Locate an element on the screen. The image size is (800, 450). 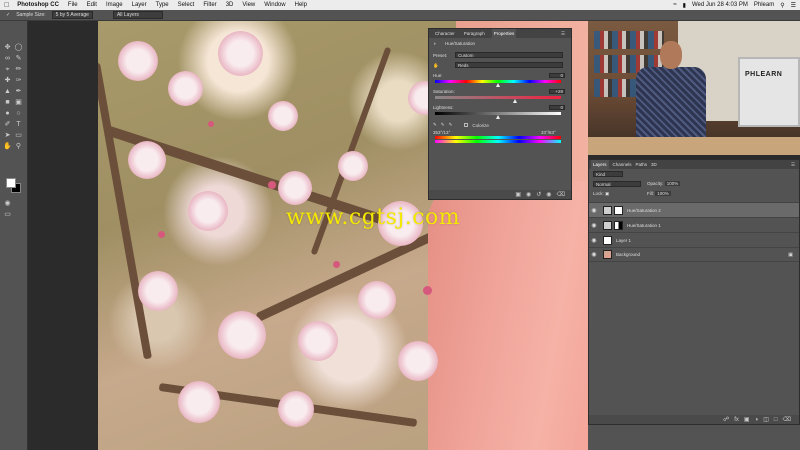
fx-icon: fx is located at coordinates (736, 420).